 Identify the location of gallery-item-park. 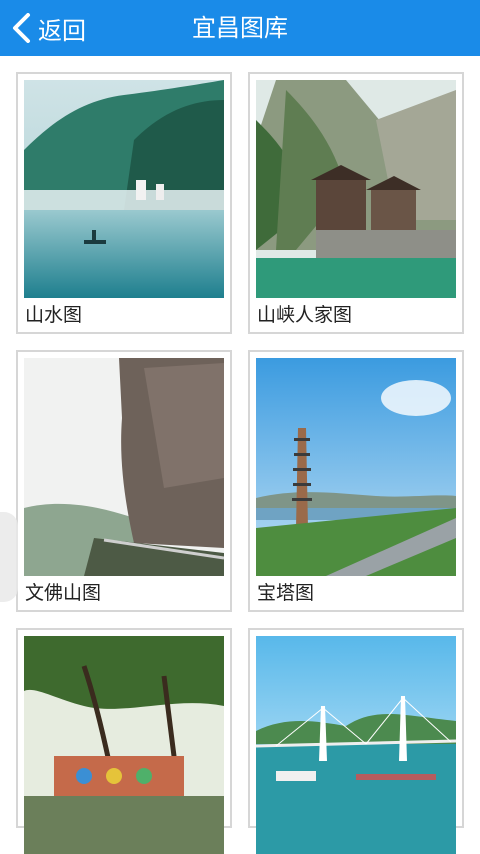
(124, 741).